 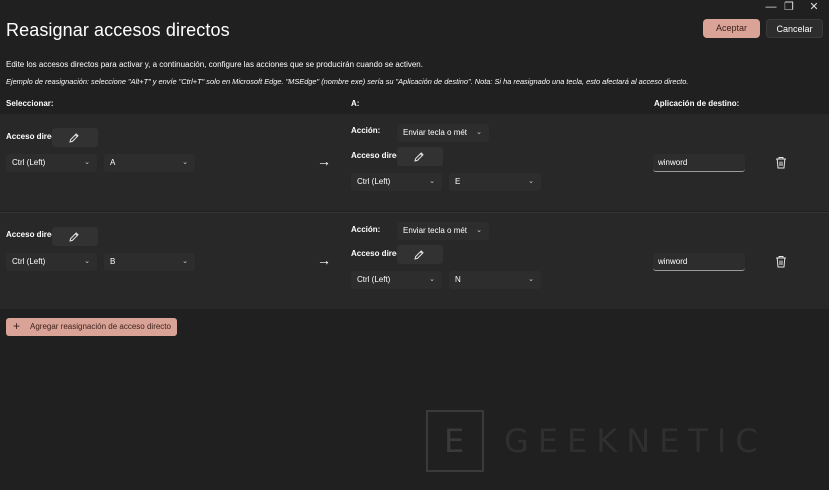 What do you see at coordinates (814, 7) in the screenshot?
I see `close-window-button: ✕` at bounding box center [814, 7].